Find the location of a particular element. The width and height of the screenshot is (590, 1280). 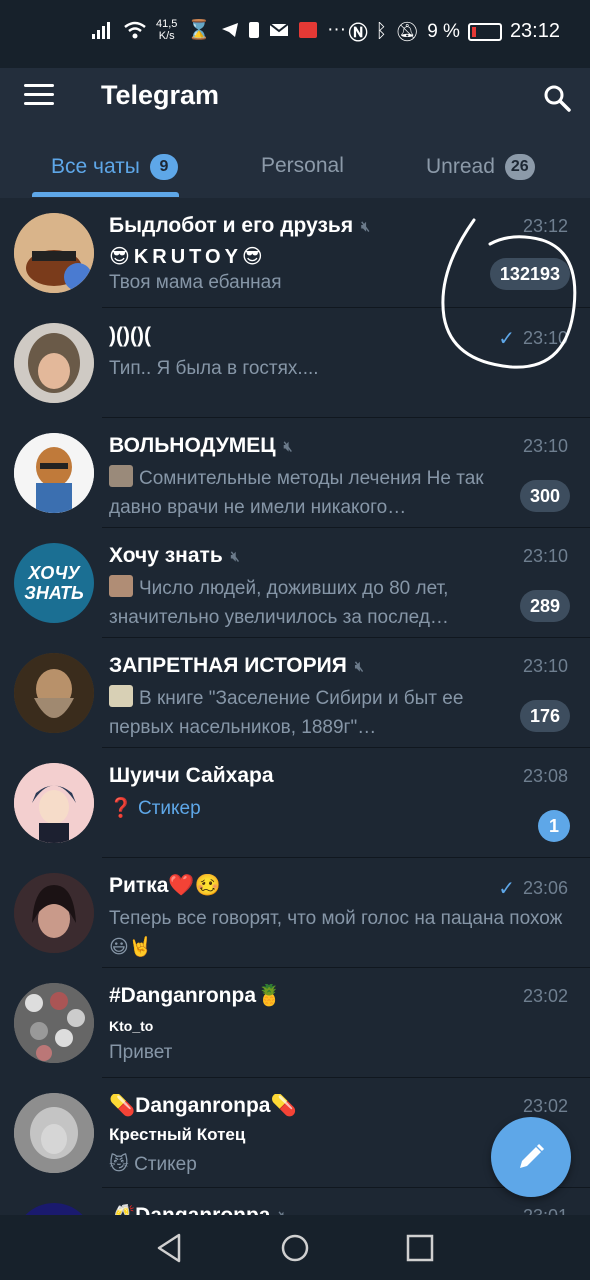

telegram-notif-icon is located at coordinates (230, 30).